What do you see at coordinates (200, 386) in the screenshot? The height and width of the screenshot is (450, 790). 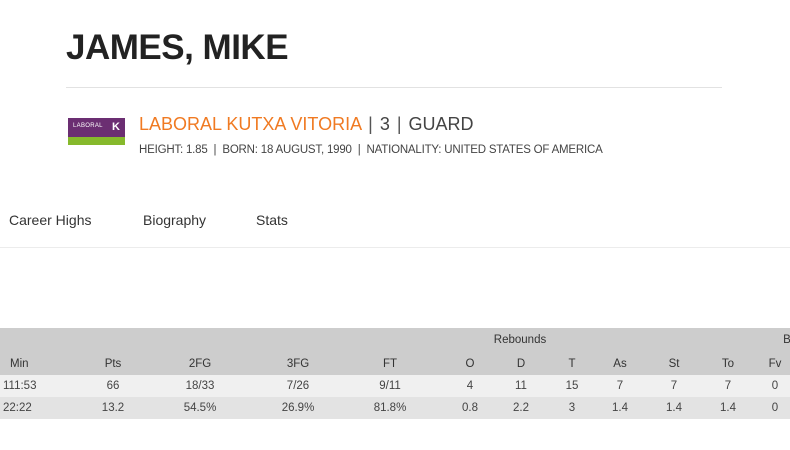 I see `cell-2fg: 18/33` at bounding box center [200, 386].